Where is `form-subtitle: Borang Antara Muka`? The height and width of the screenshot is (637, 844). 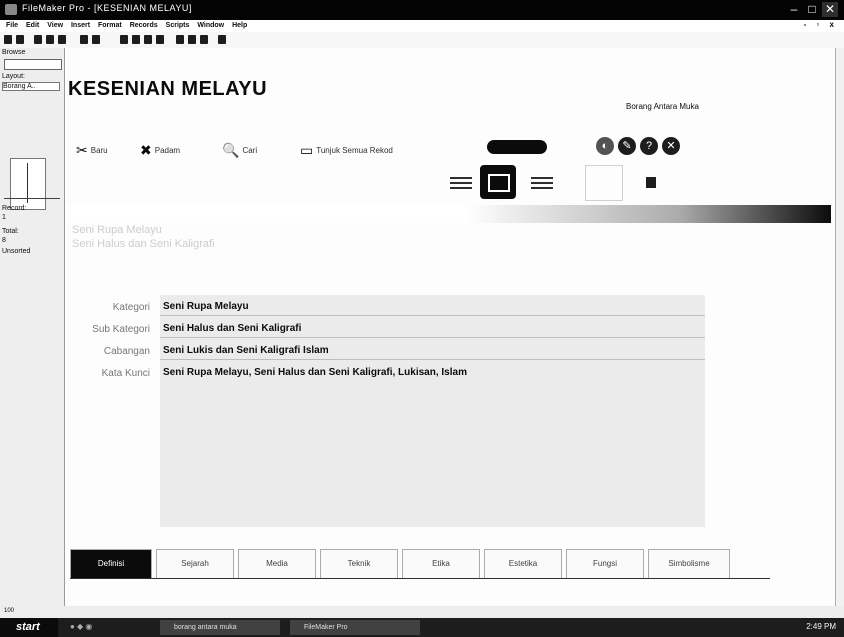 form-subtitle: Borang Antara Muka is located at coordinates (662, 106).